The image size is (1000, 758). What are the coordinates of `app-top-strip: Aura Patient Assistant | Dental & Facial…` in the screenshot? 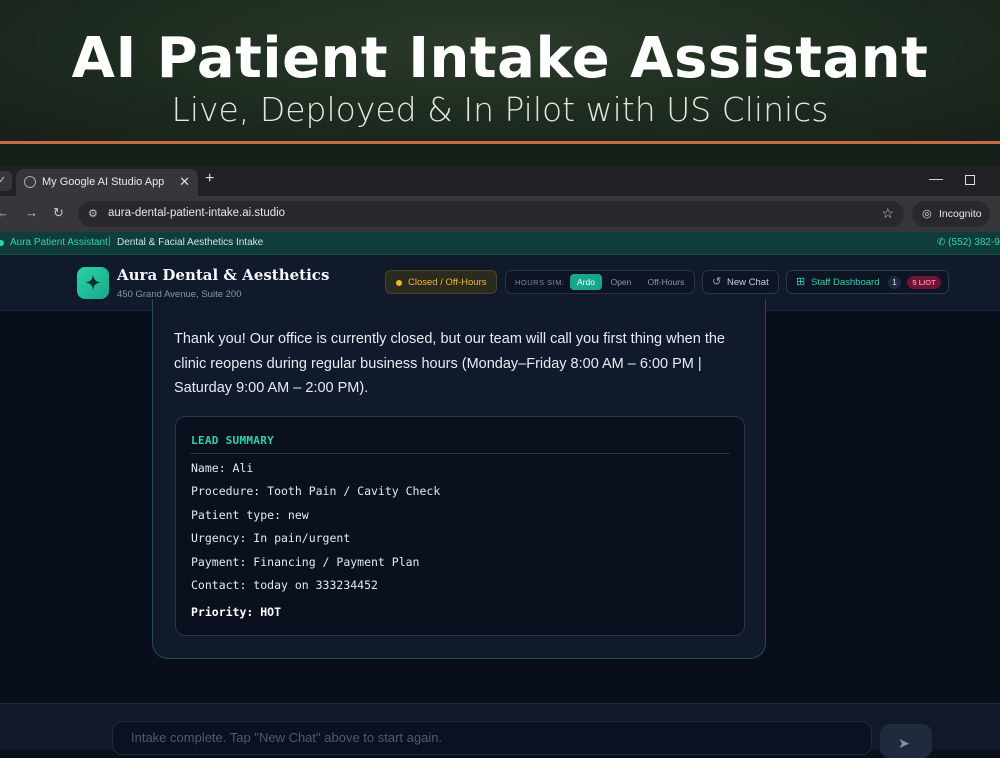 It's located at (500, 243).